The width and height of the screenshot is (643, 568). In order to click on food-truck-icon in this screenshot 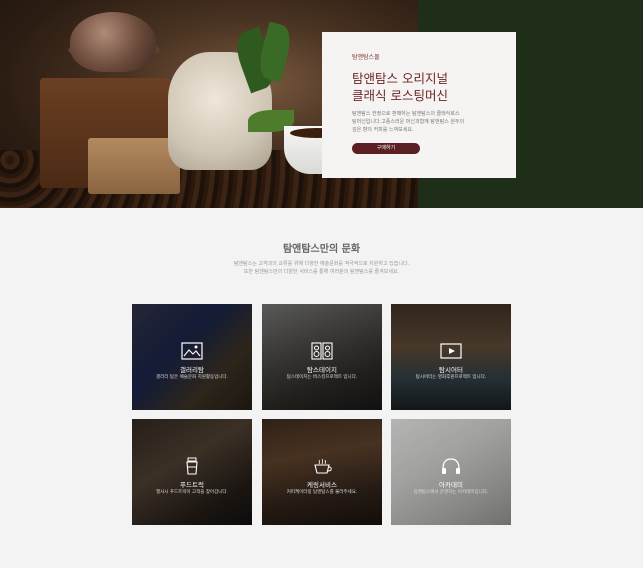, I will do `click(192, 466)`.